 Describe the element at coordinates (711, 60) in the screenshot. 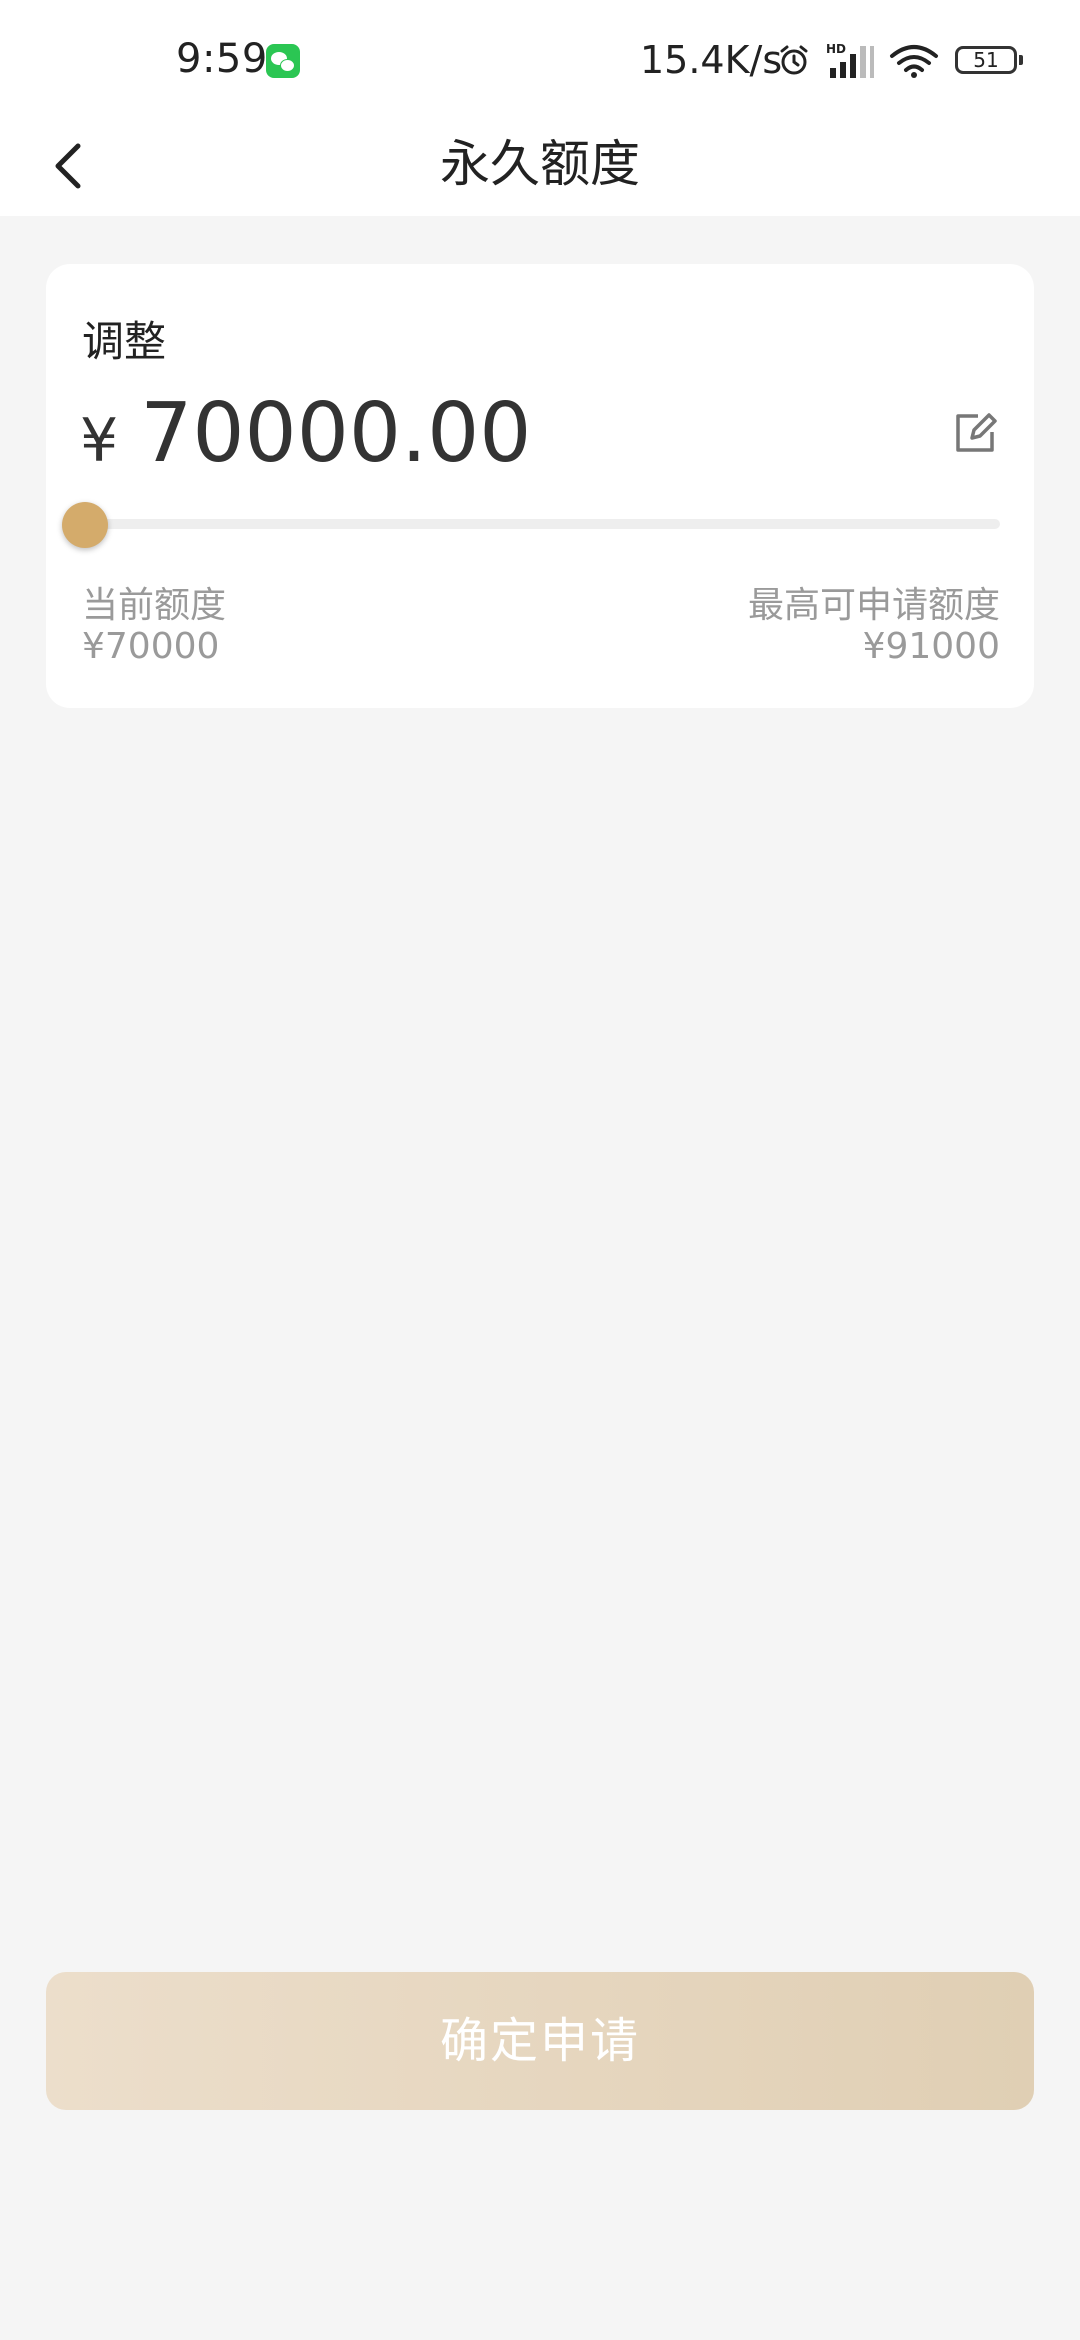

I see `network-speed: 15.4K/s` at that location.